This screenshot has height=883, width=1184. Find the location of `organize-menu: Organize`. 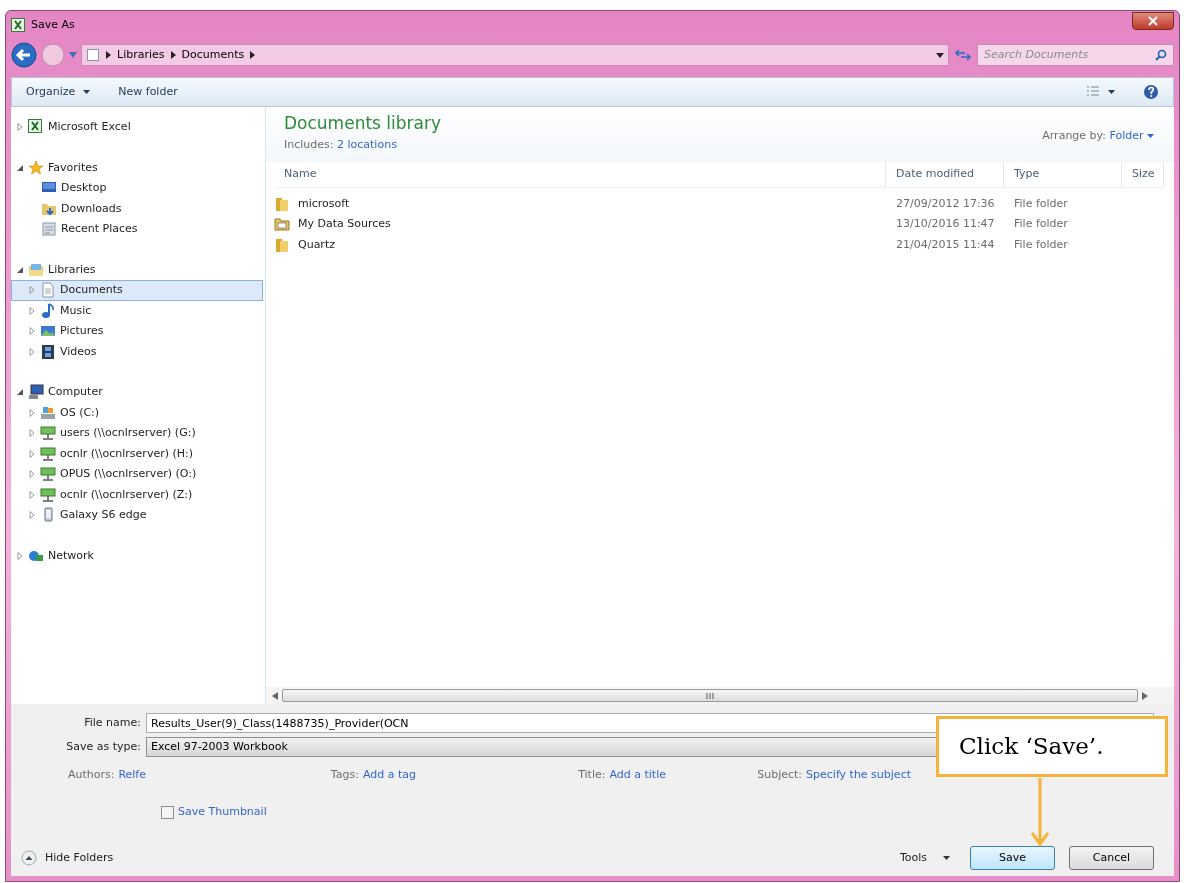

organize-menu: Organize is located at coordinates (58, 92).